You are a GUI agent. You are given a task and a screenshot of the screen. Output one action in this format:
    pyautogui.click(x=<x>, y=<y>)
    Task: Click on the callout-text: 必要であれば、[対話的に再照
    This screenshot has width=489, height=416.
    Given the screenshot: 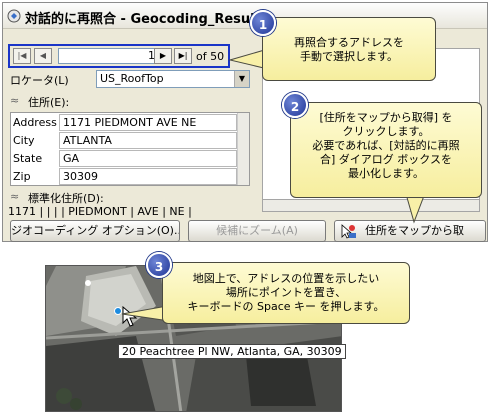 What is the action you would take?
    pyautogui.click(x=386, y=145)
    